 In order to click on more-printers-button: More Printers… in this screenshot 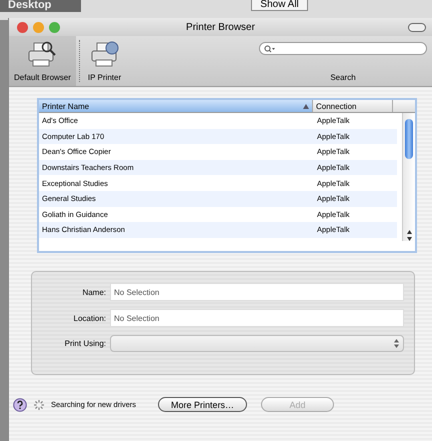, I will do `click(203, 404)`.